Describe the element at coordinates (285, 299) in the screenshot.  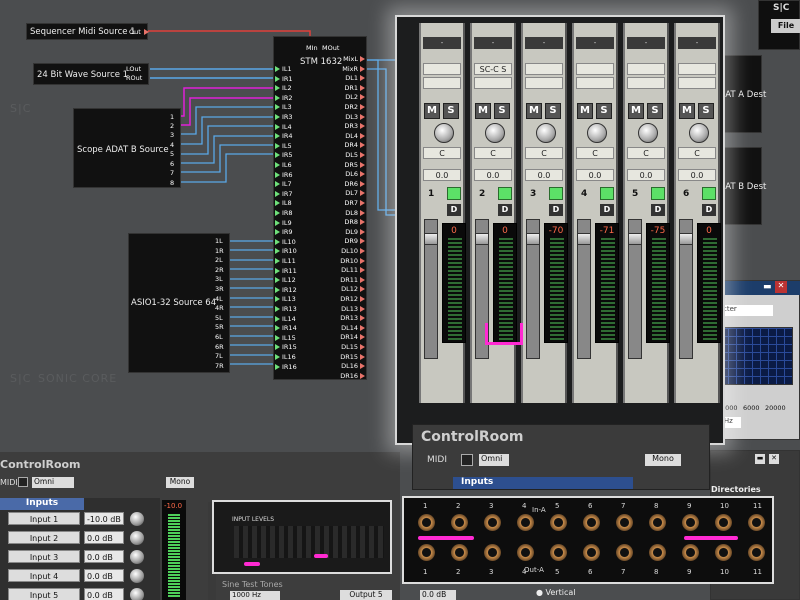
I see `stm-input-port: IL13` at that location.